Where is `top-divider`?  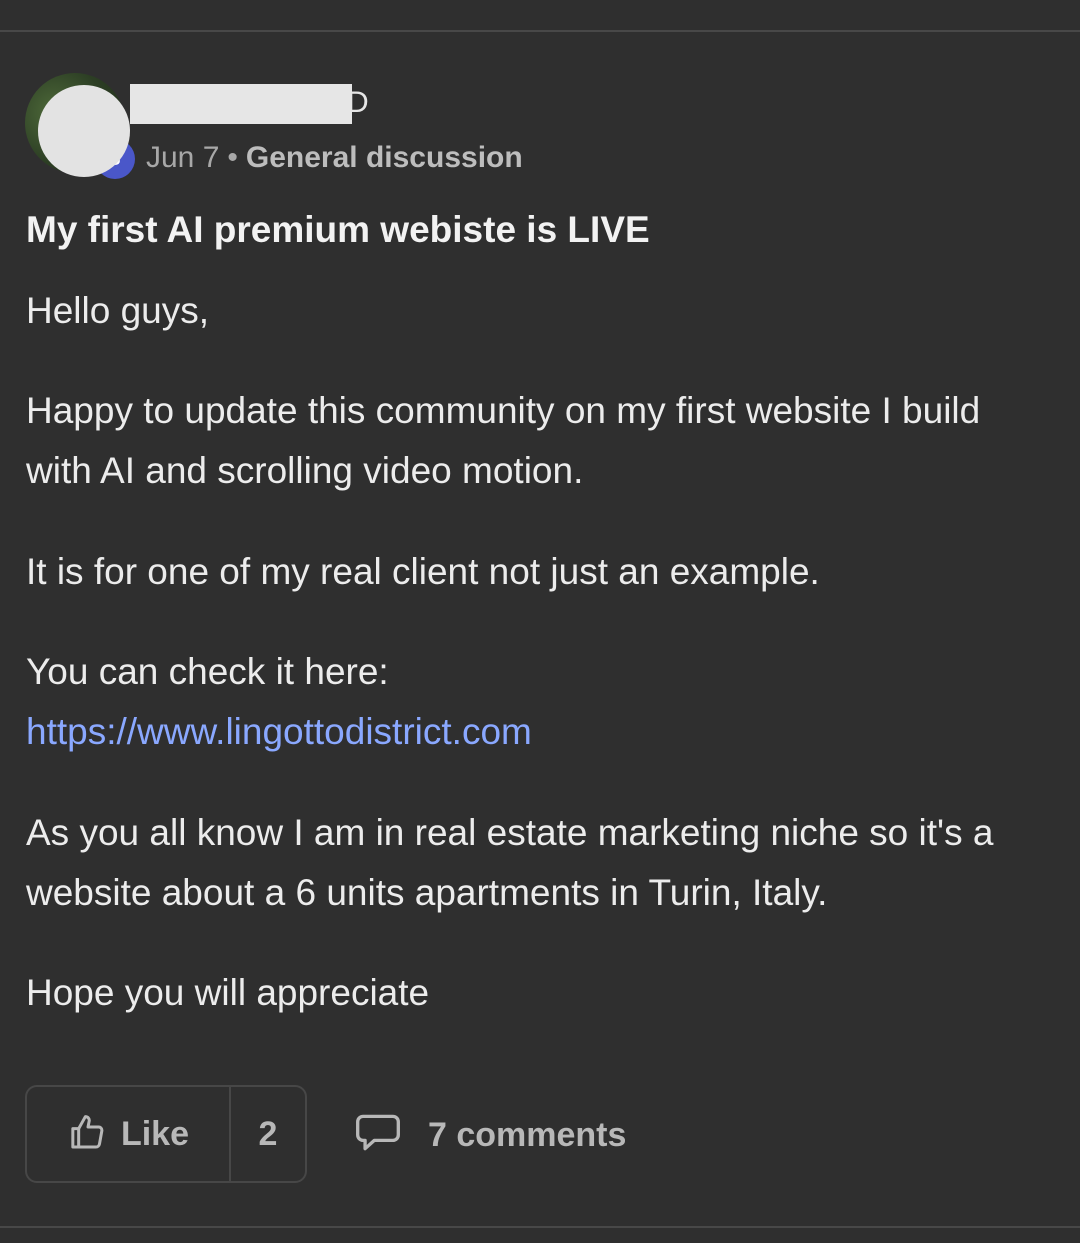
top-divider is located at coordinates (540, 31).